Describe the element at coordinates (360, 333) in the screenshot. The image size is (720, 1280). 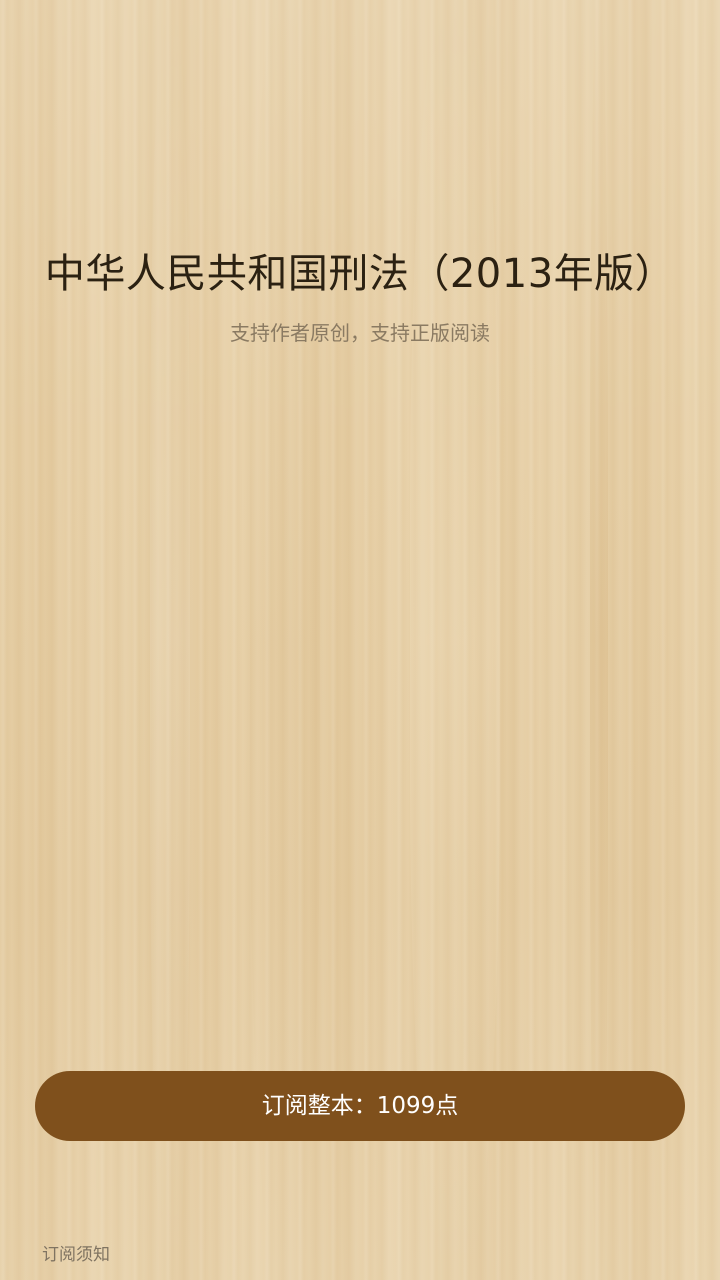
I see `book-subtitle: 支持作者原创，支持正版阅读` at that location.